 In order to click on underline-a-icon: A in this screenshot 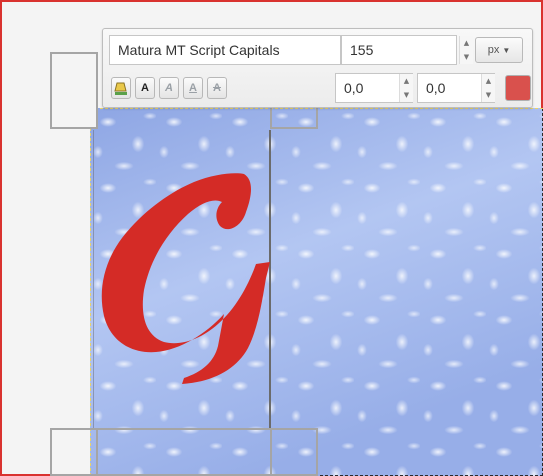, I will do `click(193, 88)`.